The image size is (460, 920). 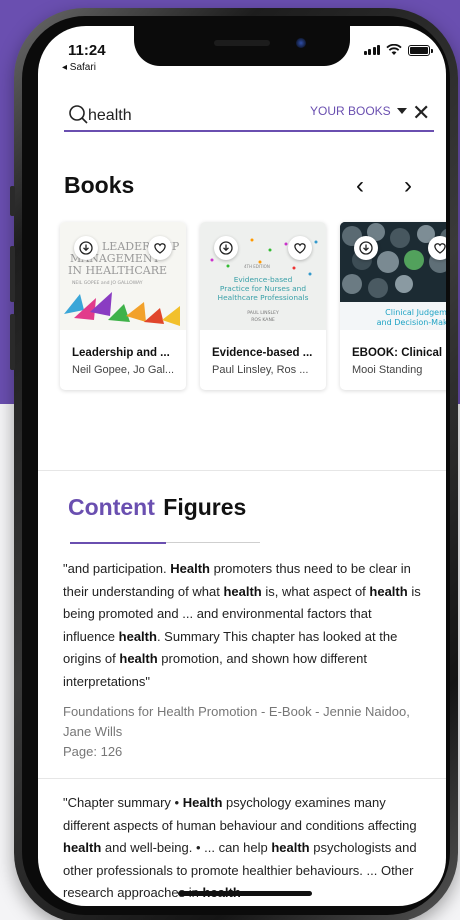 What do you see at coordinates (360, 186) in the screenshot?
I see `chevron-left-icon: ‹` at bounding box center [360, 186].